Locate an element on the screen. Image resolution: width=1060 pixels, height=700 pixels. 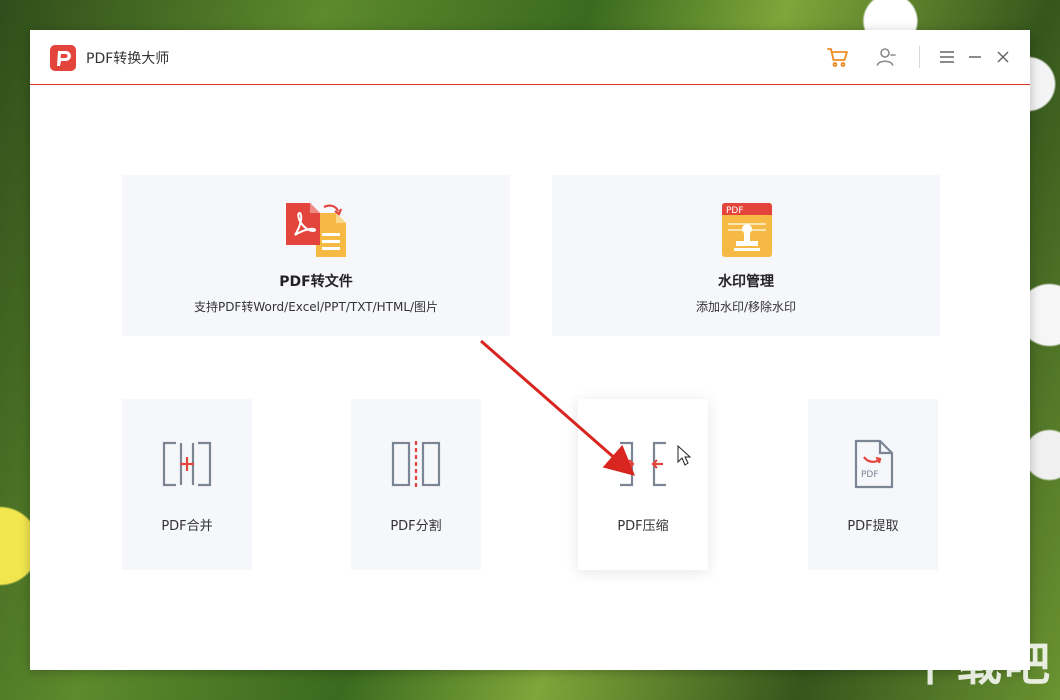
pdf-to-file-card: PDF转文件 支持PDF转Word/Excel/PPT/TXT/HTML/图片 is located at coordinates (316, 255).